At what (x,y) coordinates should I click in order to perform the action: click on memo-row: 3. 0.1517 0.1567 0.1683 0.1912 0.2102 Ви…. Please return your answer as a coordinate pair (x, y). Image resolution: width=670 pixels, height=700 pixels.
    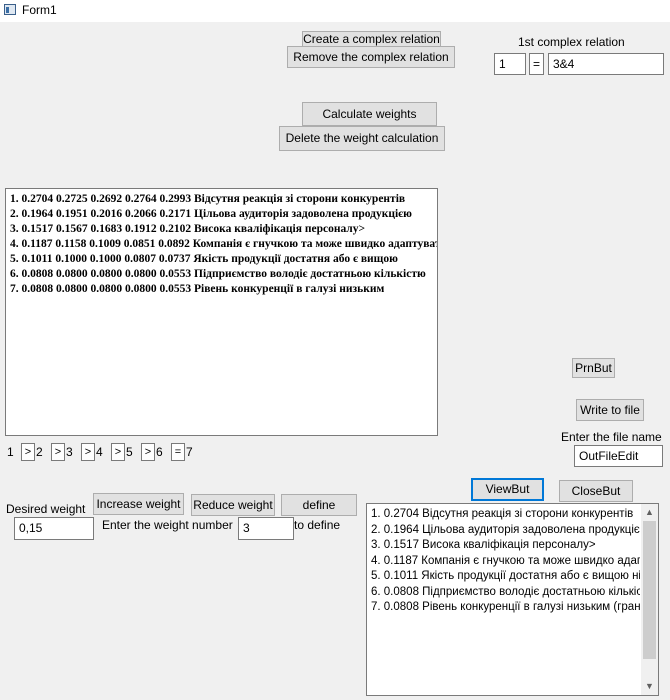
    Looking at the image, I should click on (188, 229).